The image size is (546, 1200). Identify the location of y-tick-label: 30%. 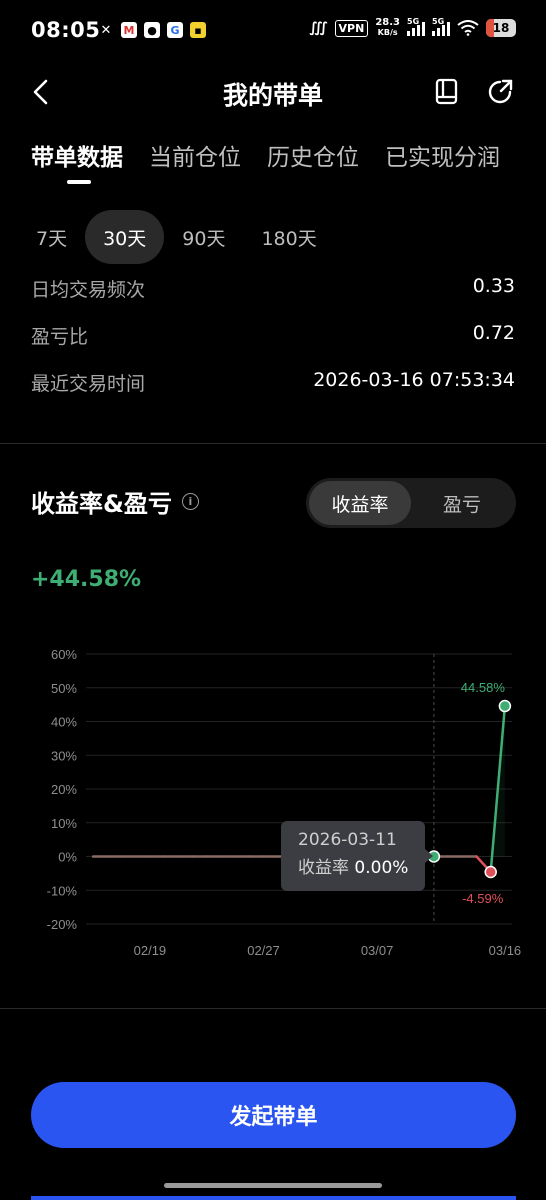
(64, 755).